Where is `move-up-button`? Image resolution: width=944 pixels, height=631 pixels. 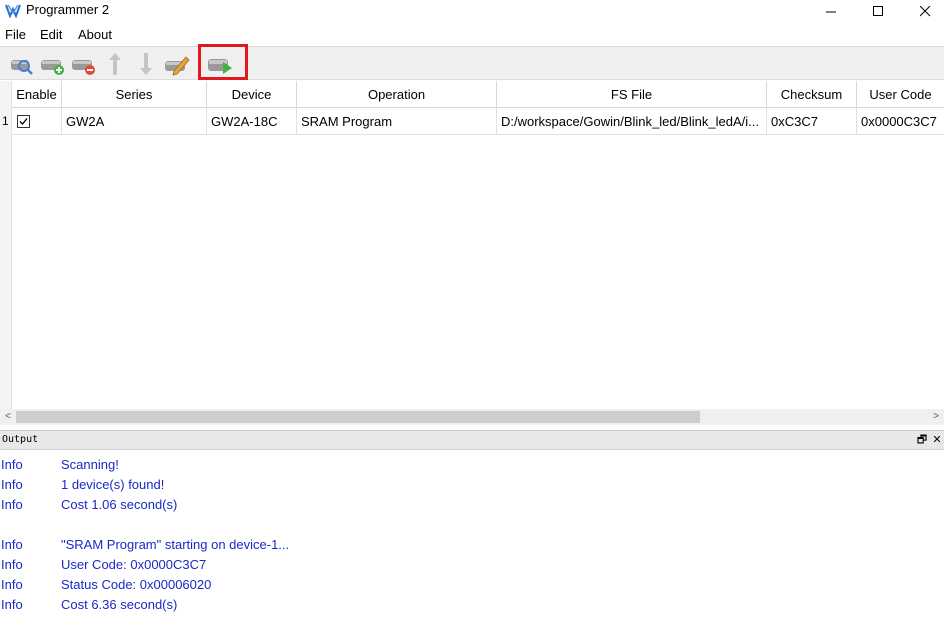
move-up-button is located at coordinates (115, 64).